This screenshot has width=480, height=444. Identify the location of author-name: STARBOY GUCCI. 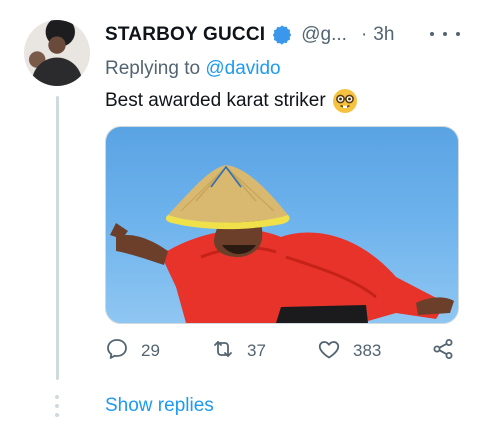
(185, 35).